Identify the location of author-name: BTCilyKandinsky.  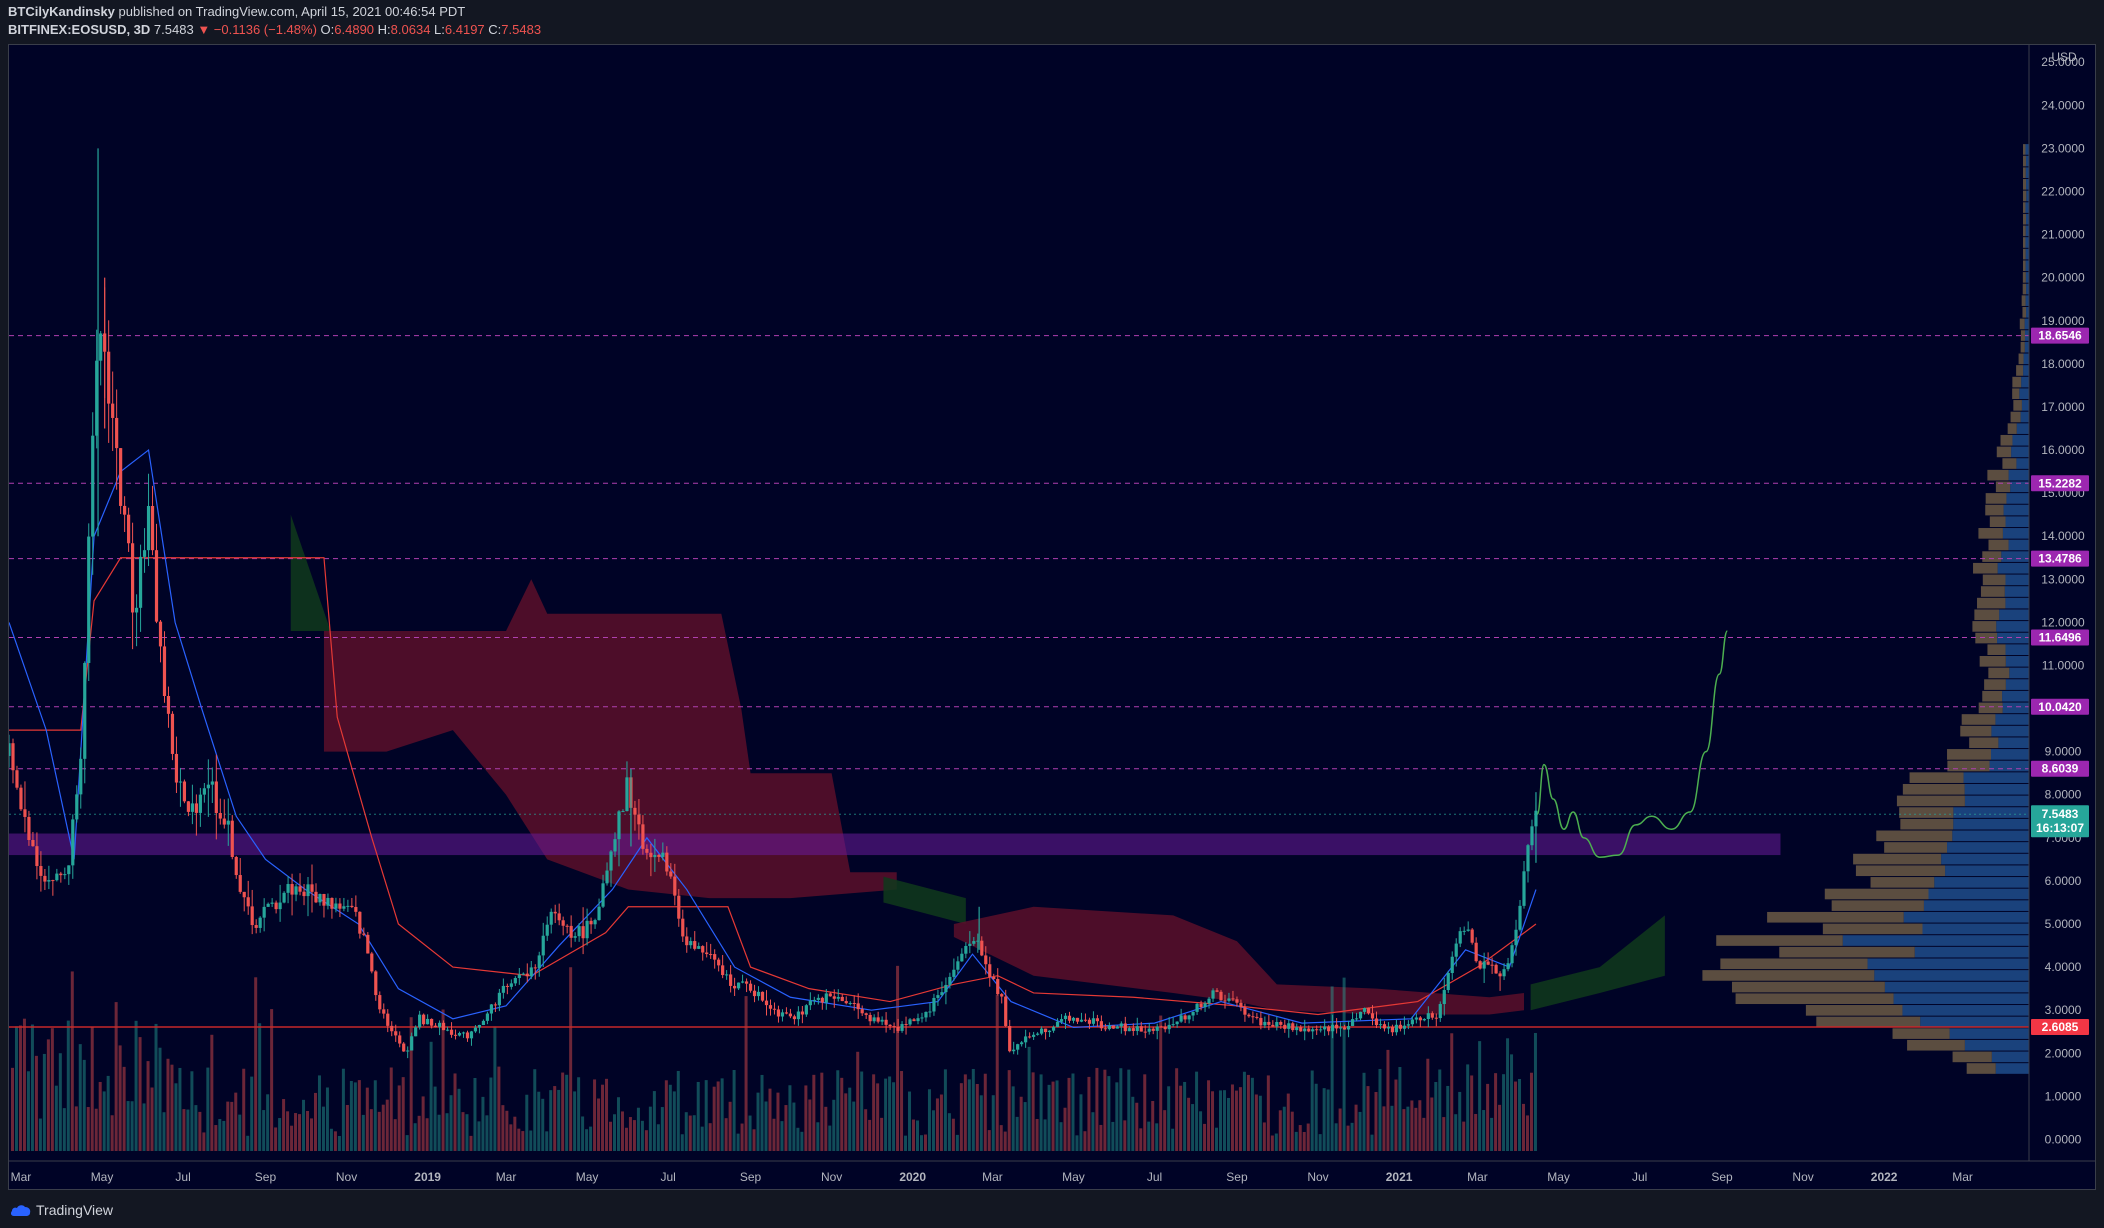
(61, 11).